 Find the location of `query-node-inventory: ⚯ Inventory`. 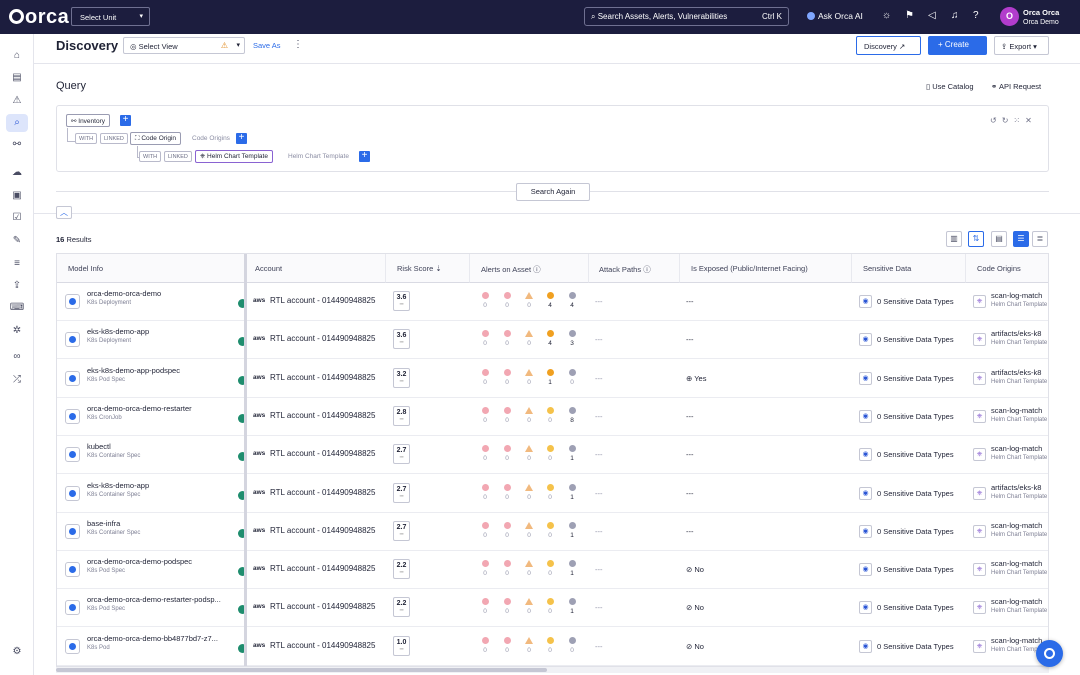

query-node-inventory: ⚯ Inventory is located at coordinates (88, 120).